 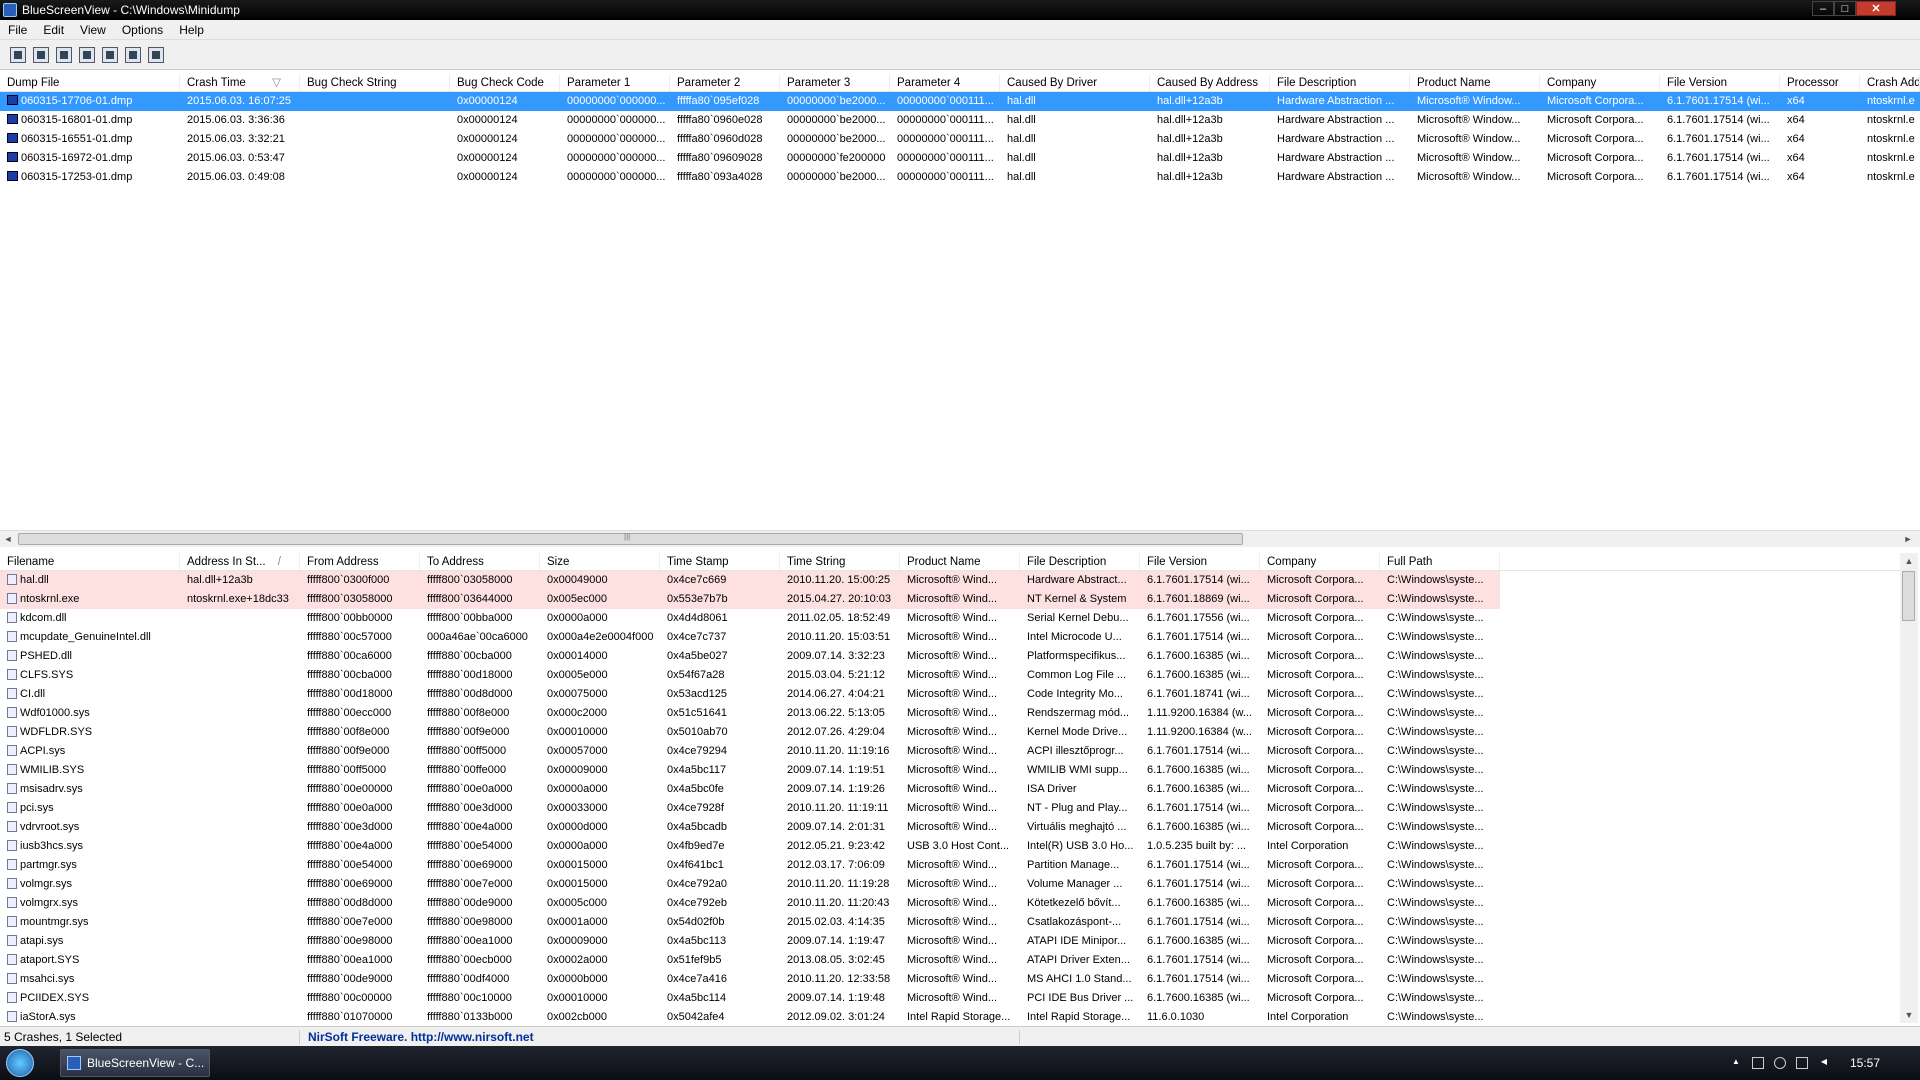 I want to click on cell-from-address: fffff880`00e4a000, so click(x=350, y=846).